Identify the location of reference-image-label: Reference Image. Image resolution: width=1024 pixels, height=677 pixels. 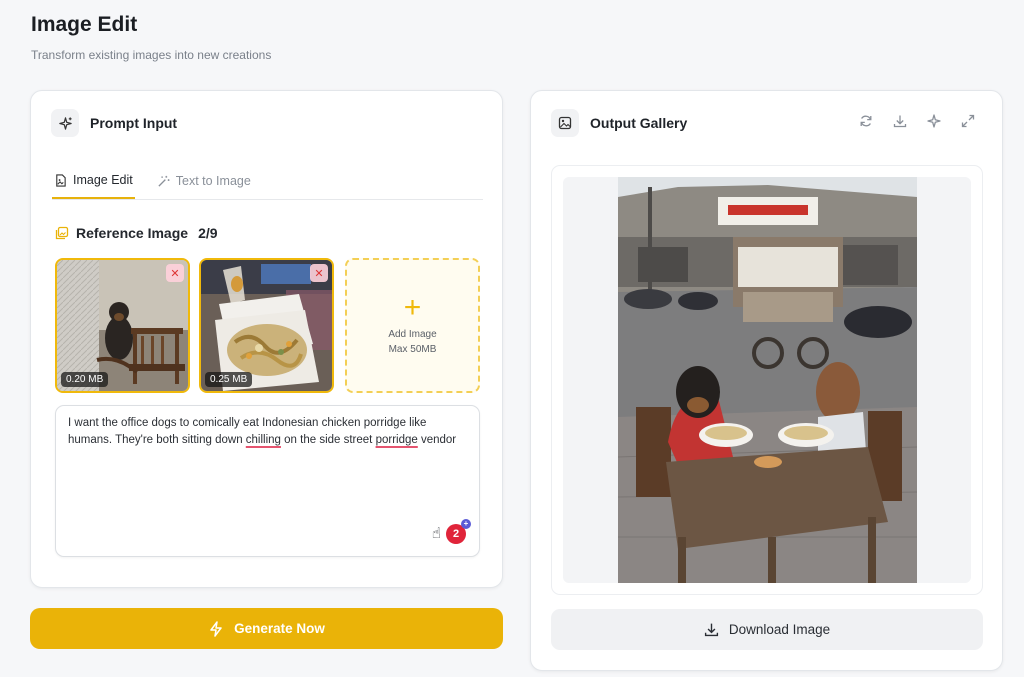
(132, 233).